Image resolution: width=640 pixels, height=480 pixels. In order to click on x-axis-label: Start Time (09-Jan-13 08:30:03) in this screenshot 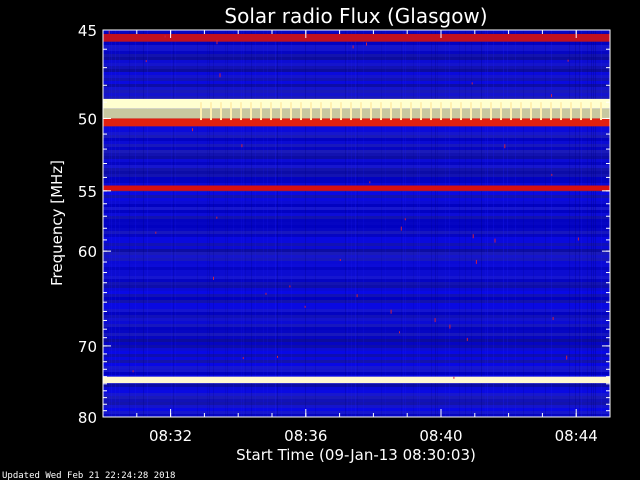, I will do `click(356, 455)`.